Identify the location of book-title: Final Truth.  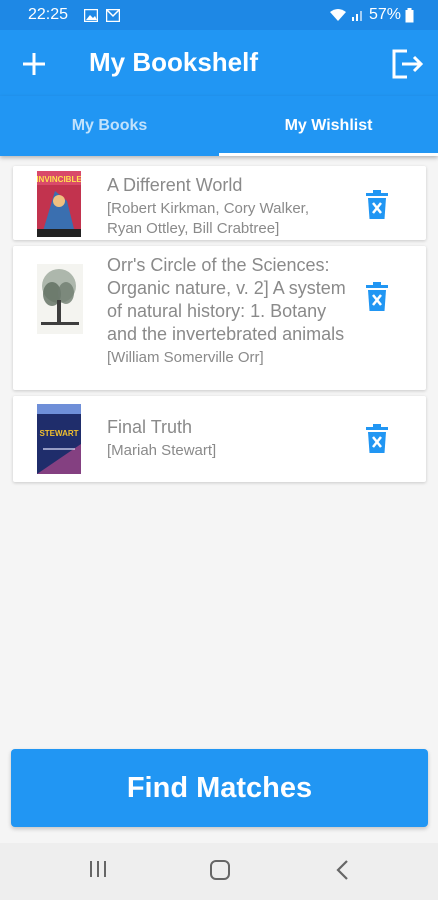
(150, 427).